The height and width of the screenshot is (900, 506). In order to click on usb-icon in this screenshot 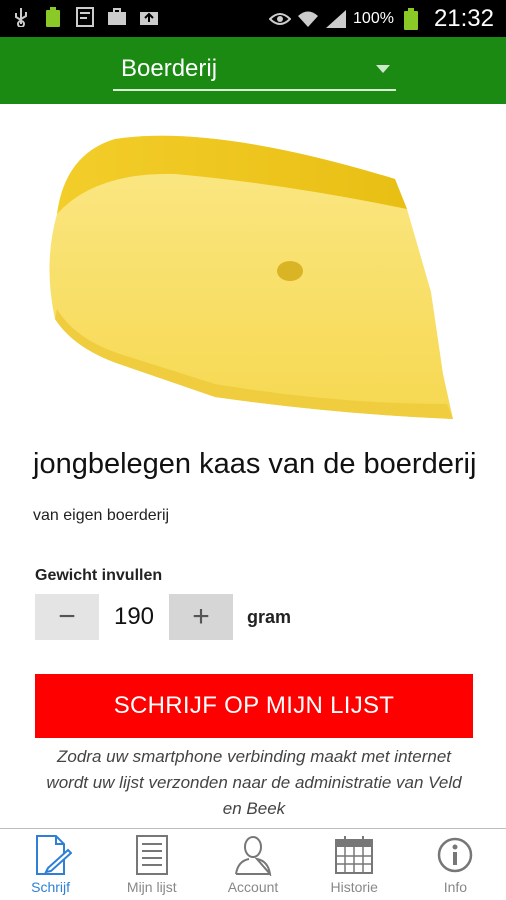, I will do `click(21, 17)`.